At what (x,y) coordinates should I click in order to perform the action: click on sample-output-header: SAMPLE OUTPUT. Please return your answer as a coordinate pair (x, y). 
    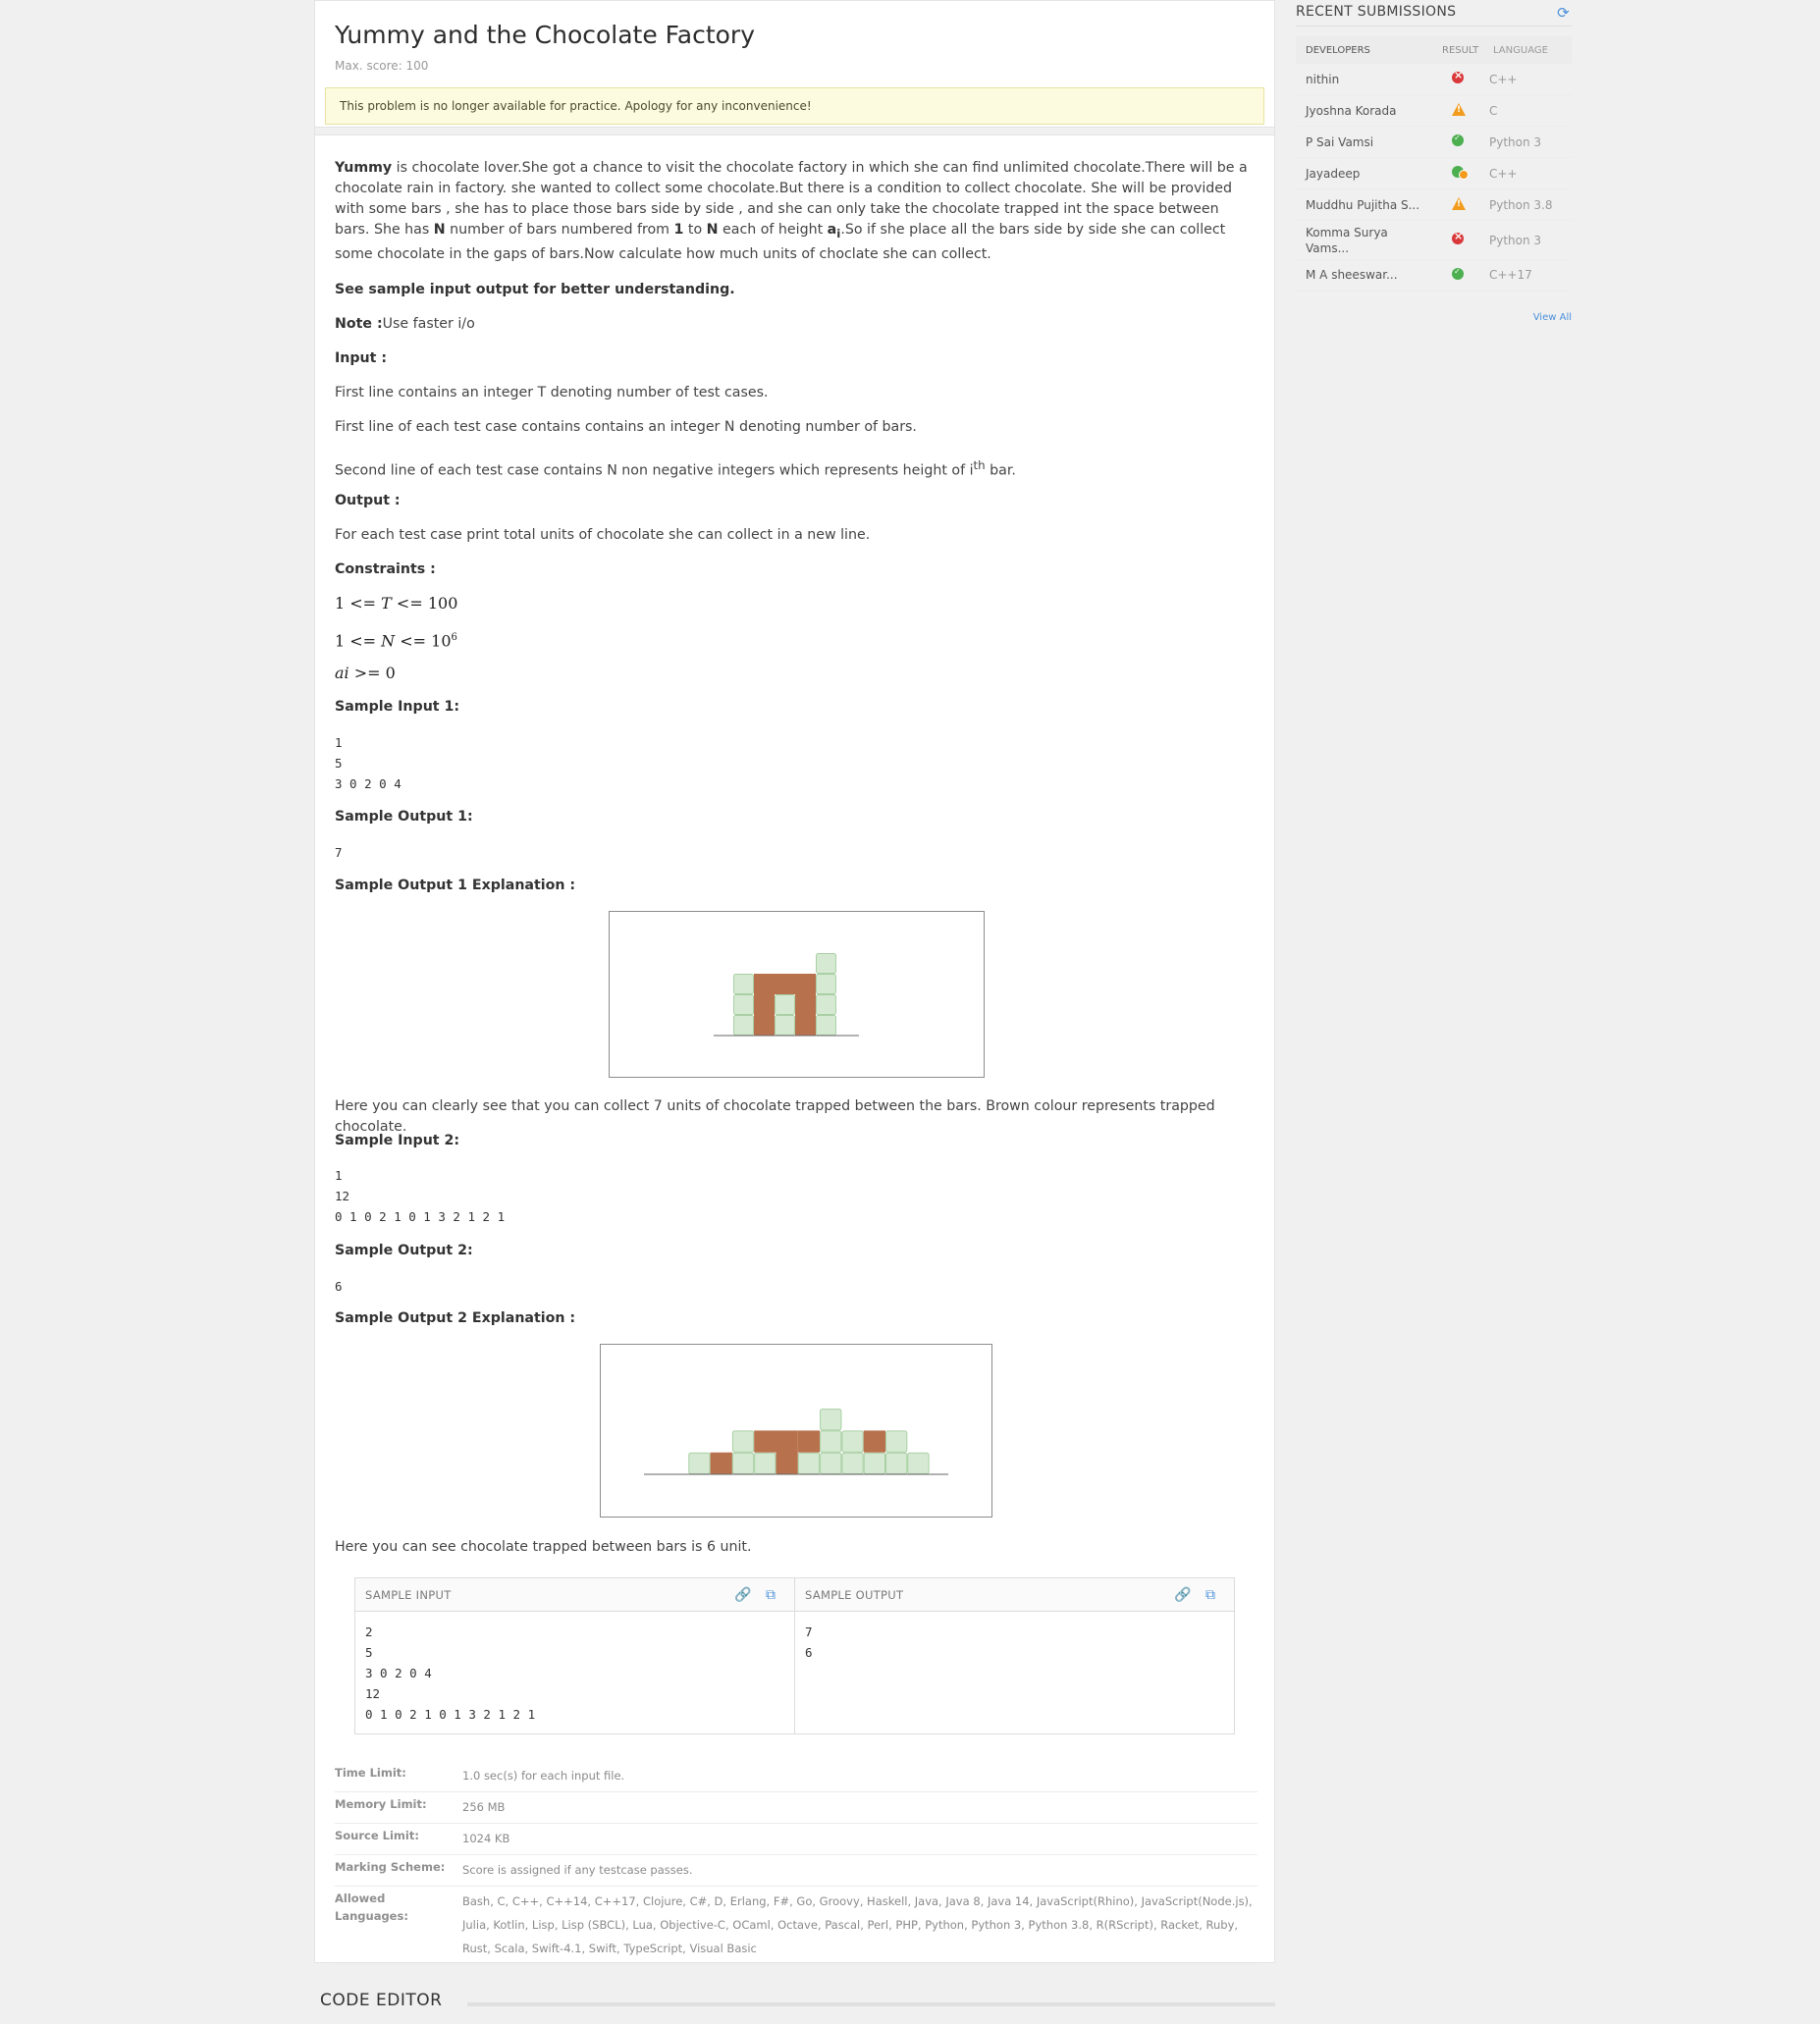
    Looking at the image, I should click on (1014, 1595).